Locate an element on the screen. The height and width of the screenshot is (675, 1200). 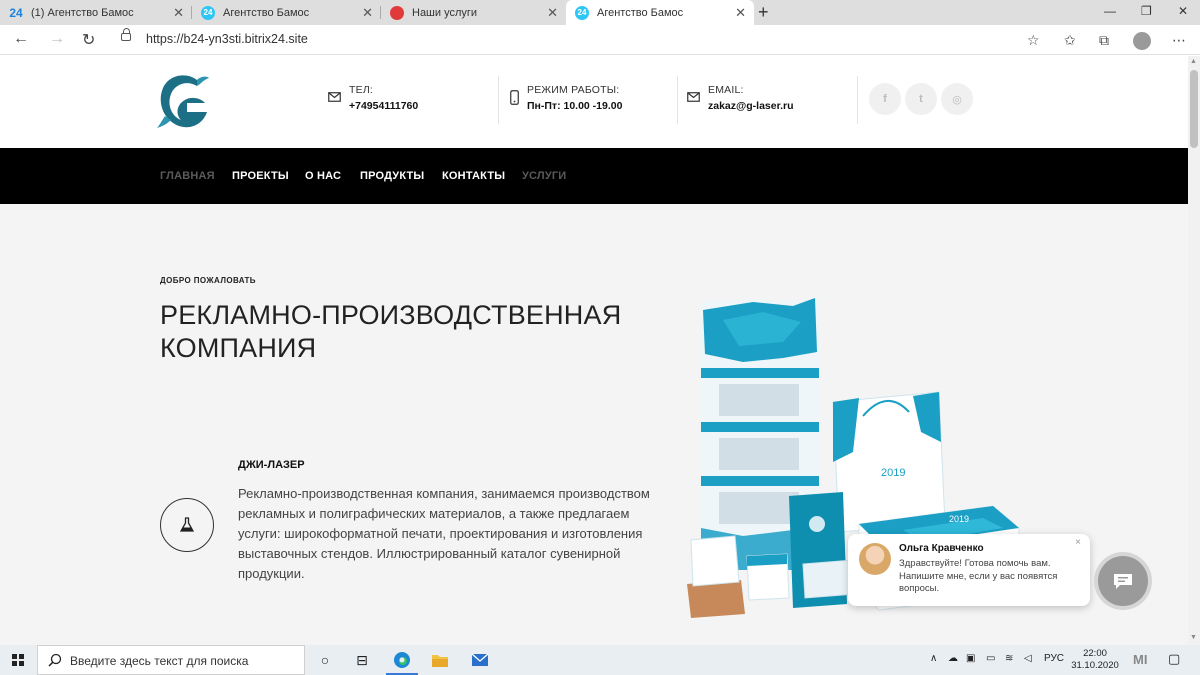
instagram-icon: ◎ is located at coordinates (957, 99).